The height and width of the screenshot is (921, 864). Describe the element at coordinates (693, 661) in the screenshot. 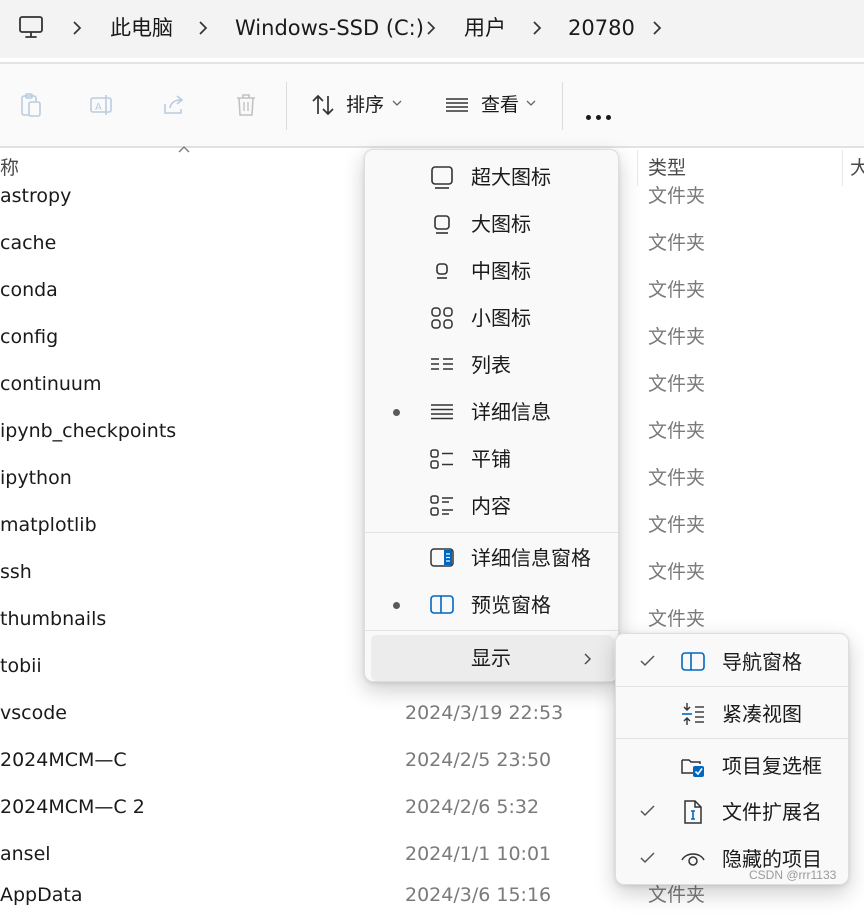

I see `navigation-pane-icon` at that location.